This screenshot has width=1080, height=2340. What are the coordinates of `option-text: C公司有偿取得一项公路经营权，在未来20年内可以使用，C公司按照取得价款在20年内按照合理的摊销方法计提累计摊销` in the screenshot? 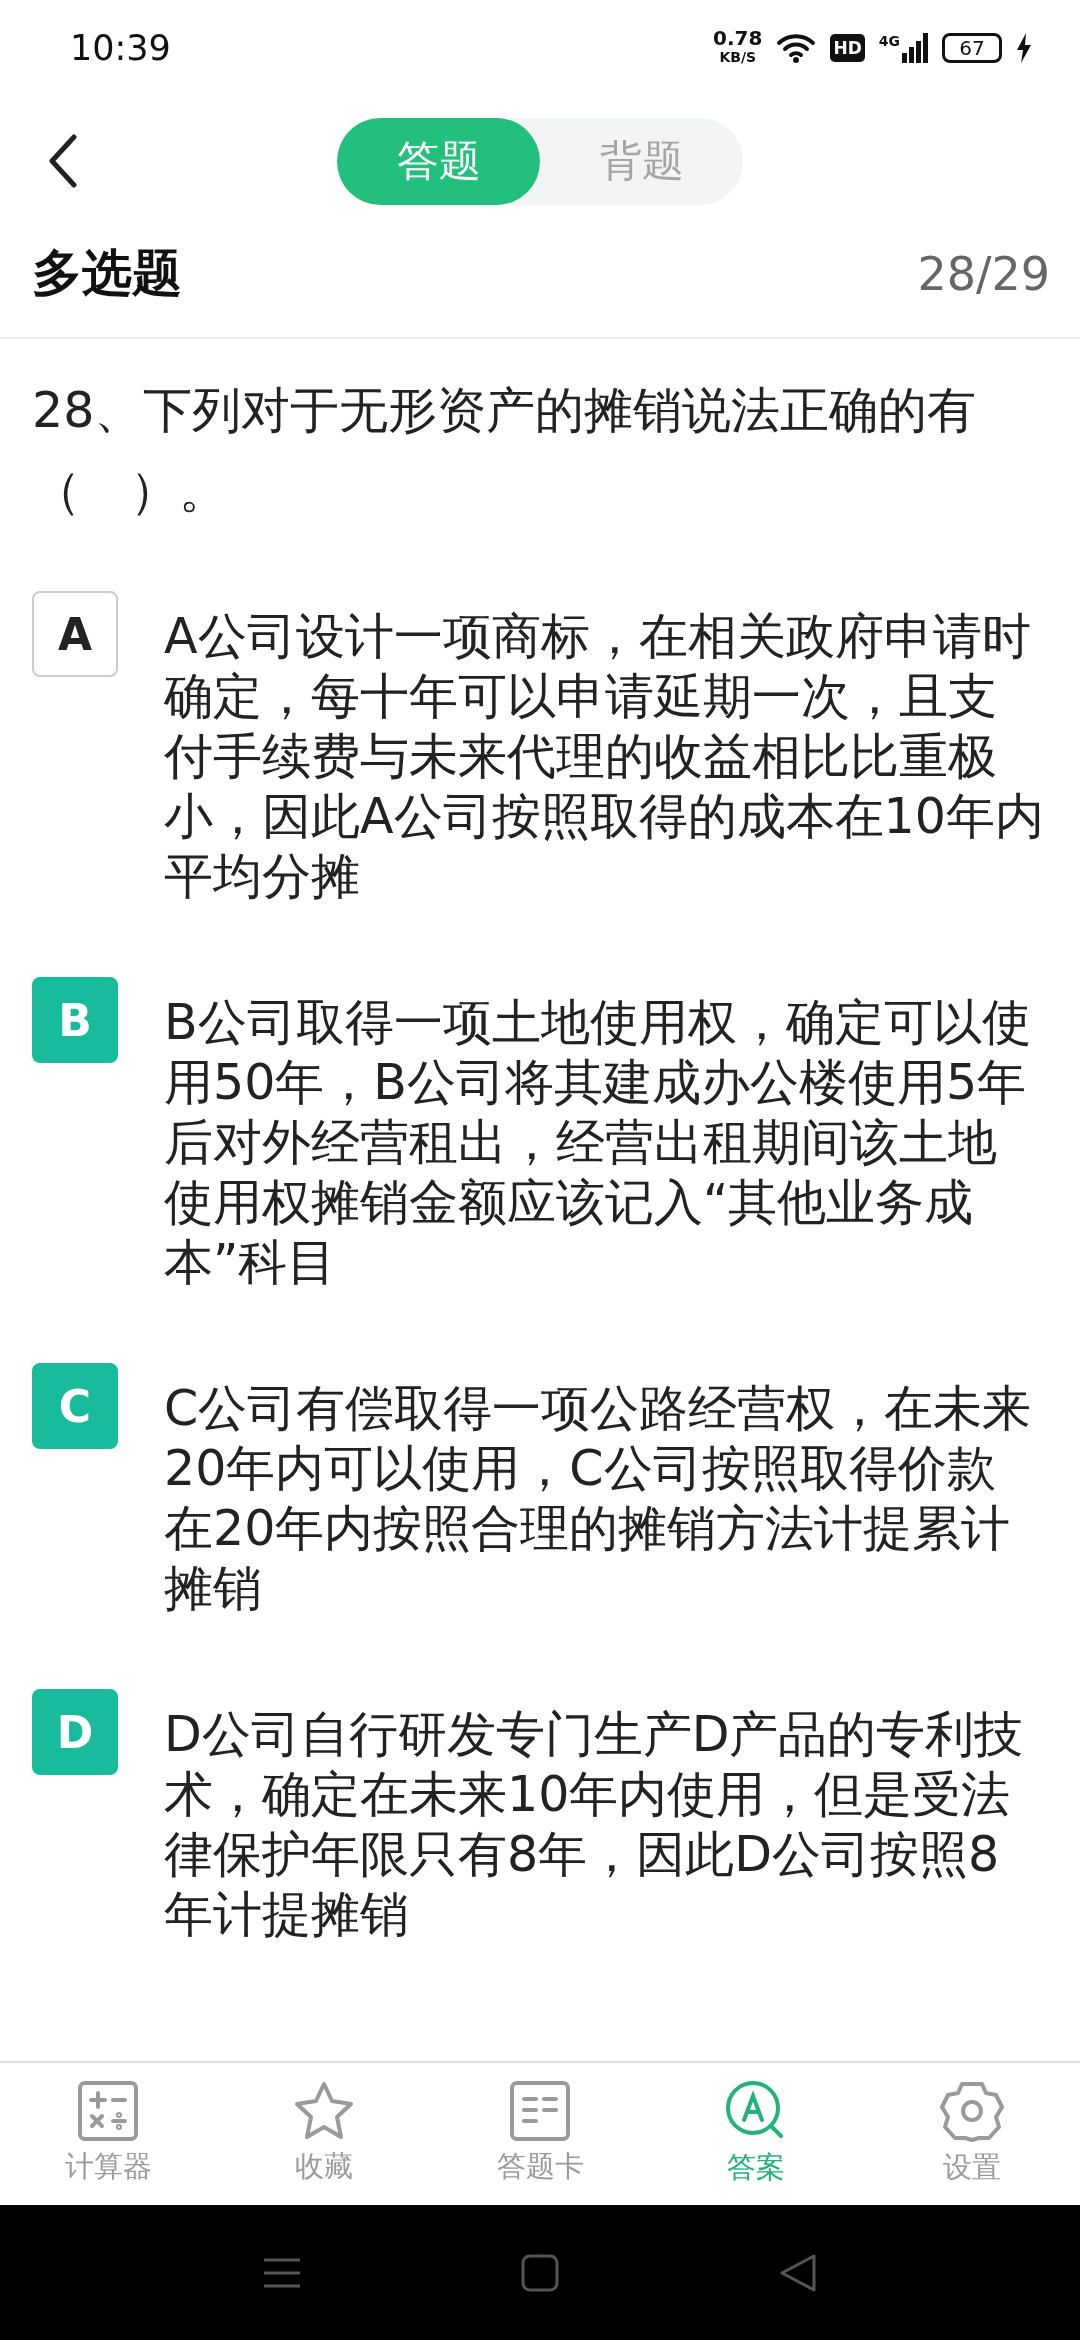 It's located at (604, 1491).